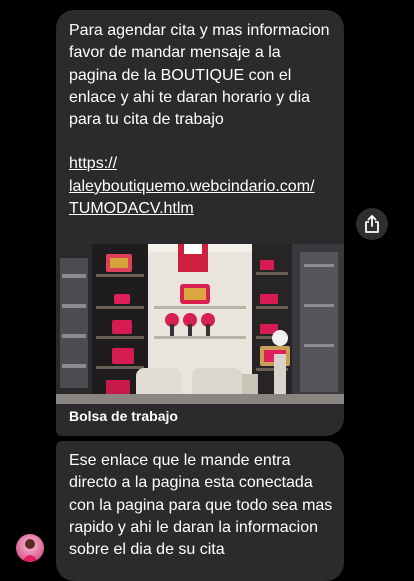 The height and width of the screenshot is (581, 414). What do you see at coordinates (30, 548) in the screenshot?
I see `contact-avatar` at bounding box center [30, 548].